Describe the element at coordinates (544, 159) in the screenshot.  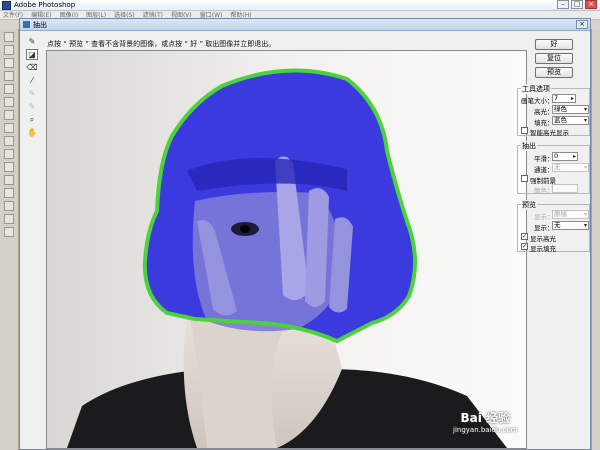
I see `smooth-label: 平滑：` at that location.